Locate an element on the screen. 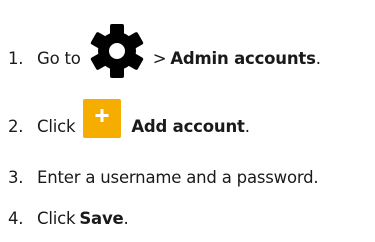  gear-icon is located at coordinates (117, 51).